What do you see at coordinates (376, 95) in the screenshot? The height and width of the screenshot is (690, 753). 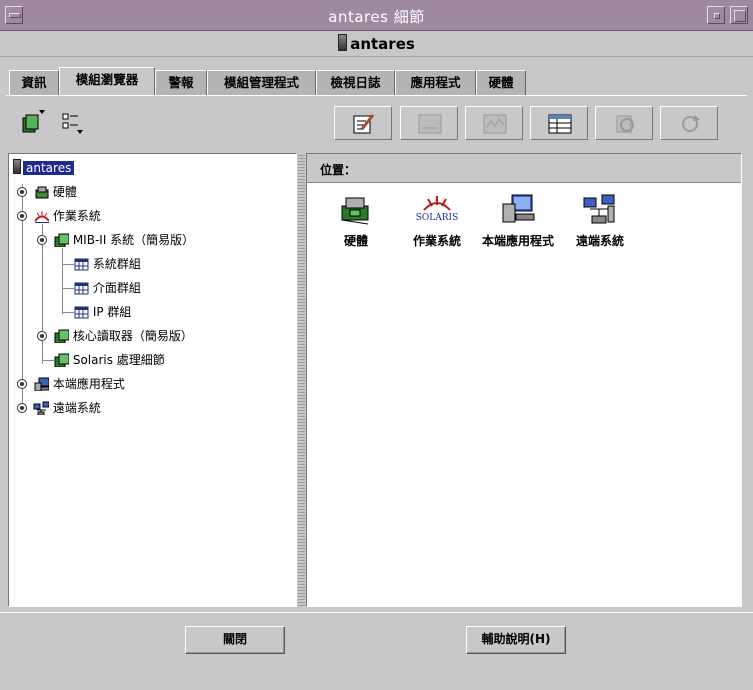 I see `tab-divider` at bounding box center [376, 95].